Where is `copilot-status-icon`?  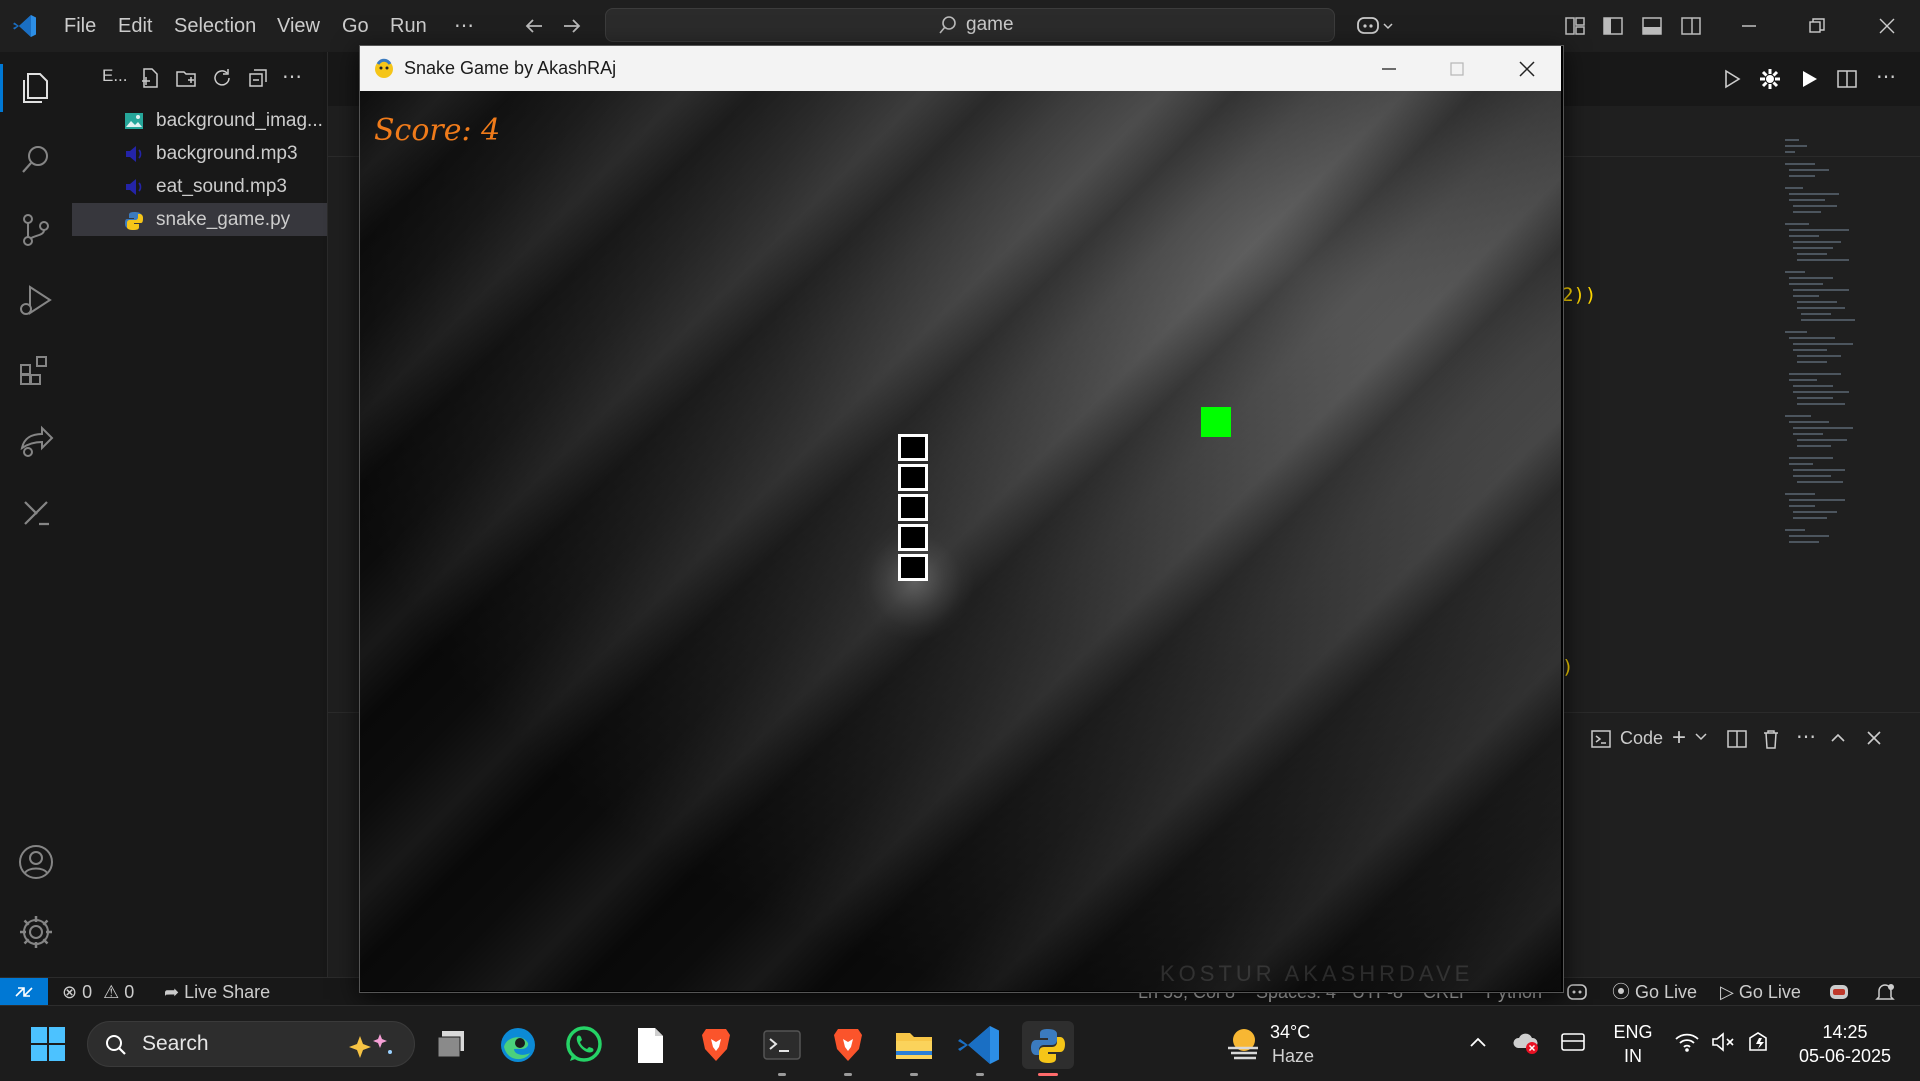 copilot-status-icon is located at coordinates (1577, 992).